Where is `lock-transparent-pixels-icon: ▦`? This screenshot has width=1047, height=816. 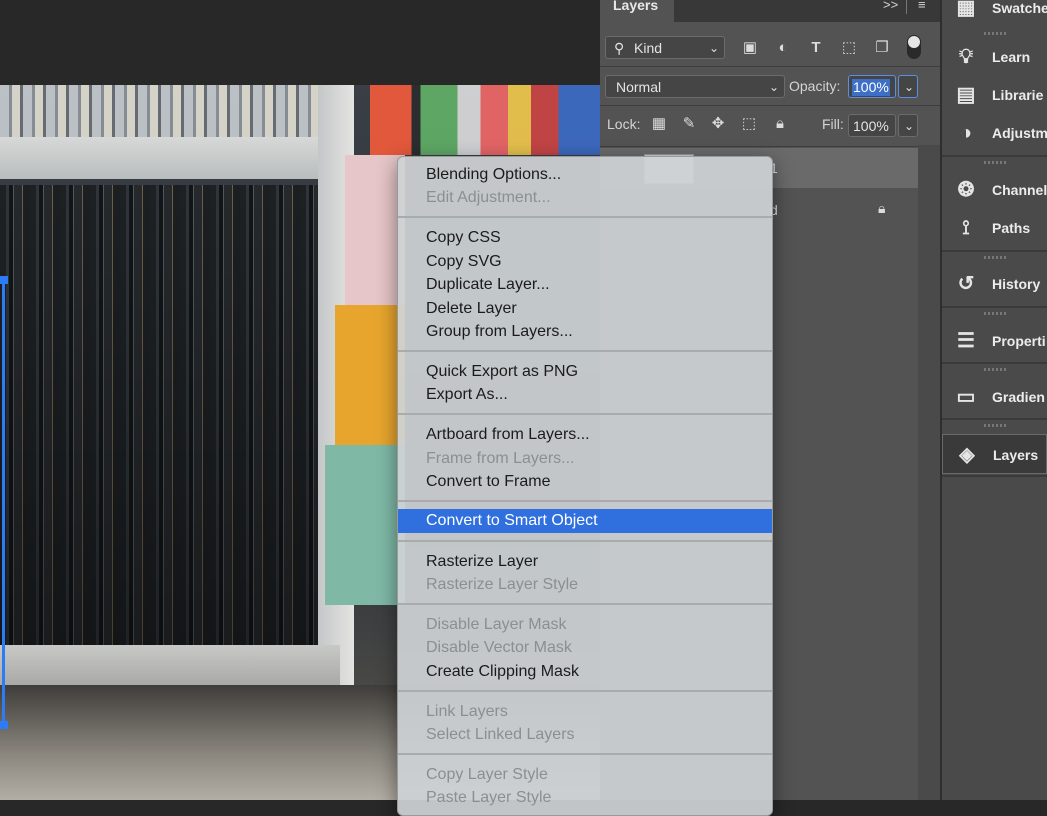 lock-transparent-pixels-icon: ▦ is located at coordinates (659, 124).